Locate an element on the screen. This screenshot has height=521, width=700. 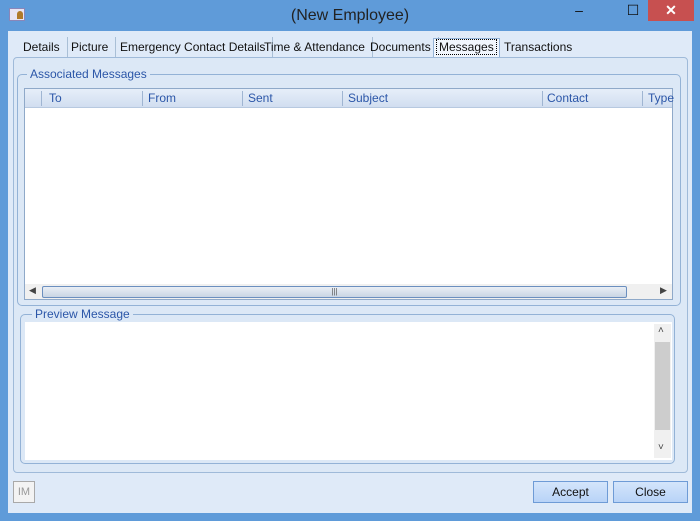
tab-picture: Picture is located at coordinates (90, 47).